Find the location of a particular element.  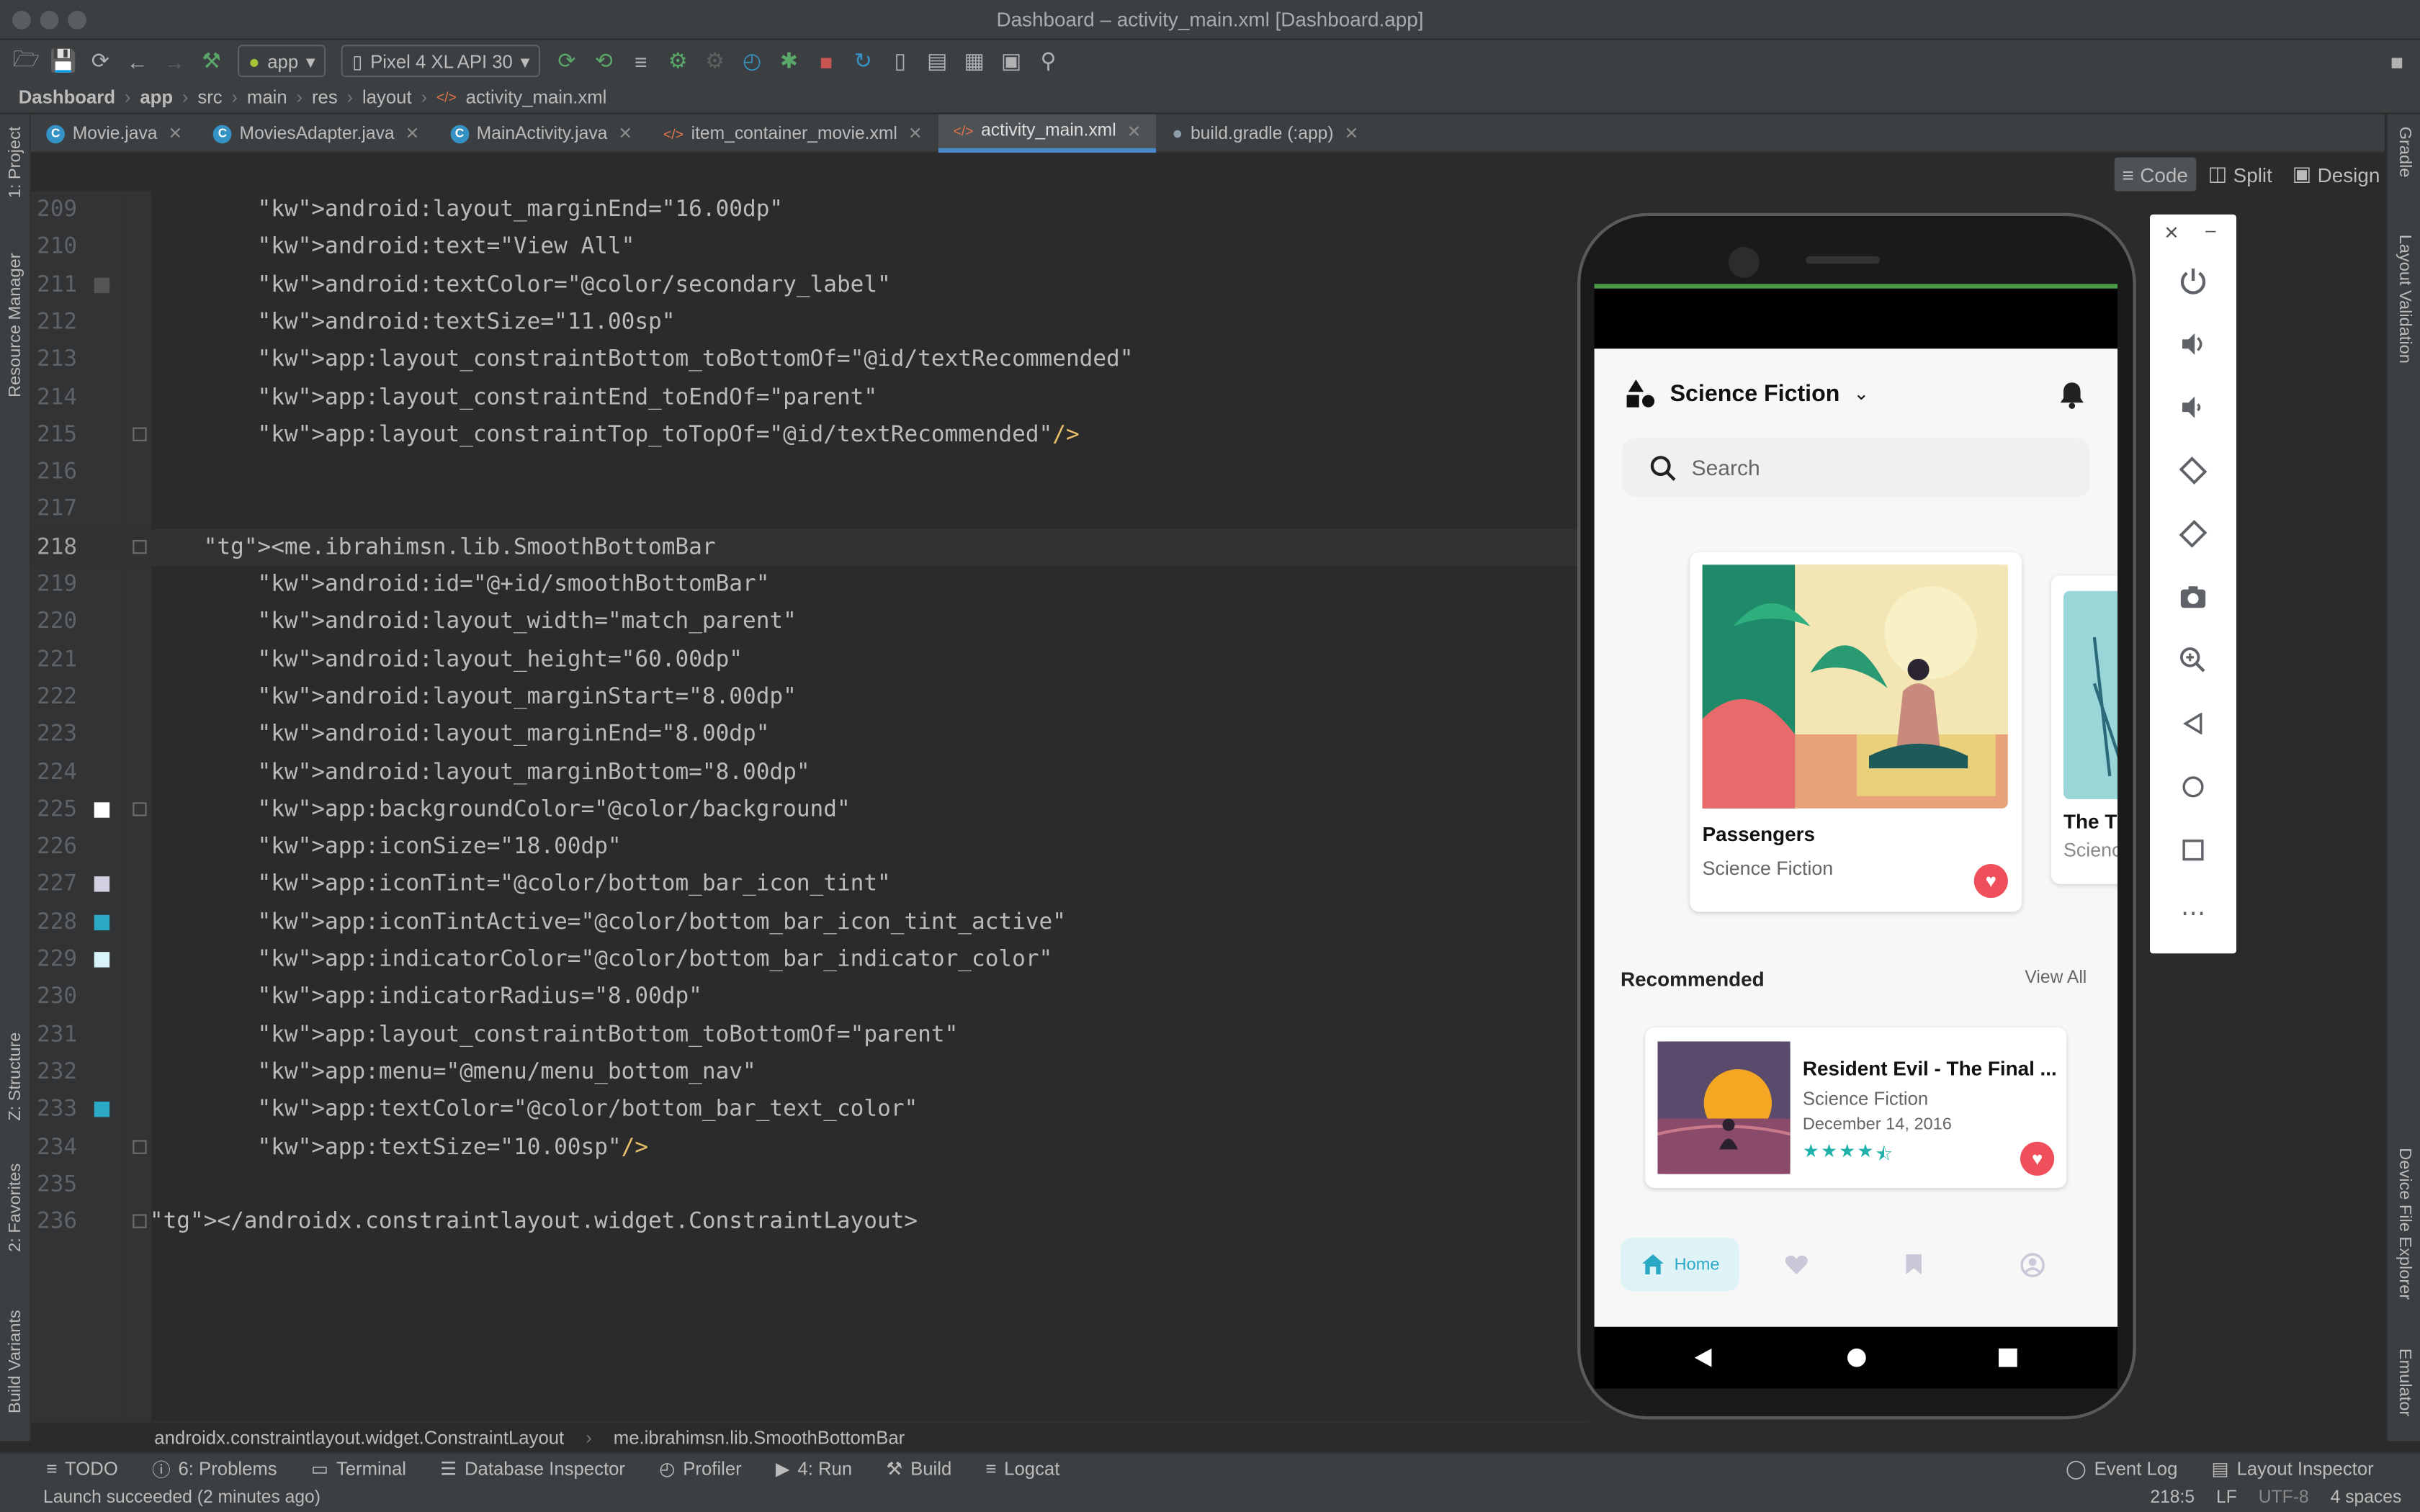

profile-icon: ◴ is located at coordinates (752, 61).